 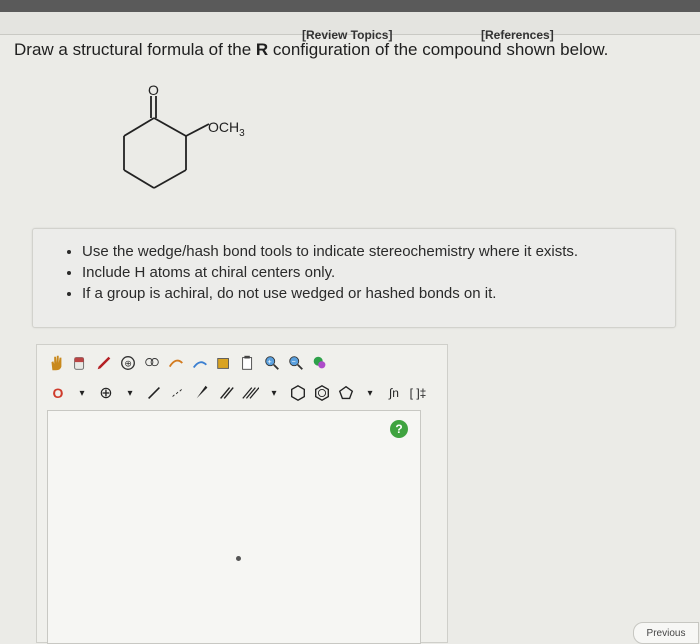 I want to click on atom-o-button: O, so click(x=58, y=393).